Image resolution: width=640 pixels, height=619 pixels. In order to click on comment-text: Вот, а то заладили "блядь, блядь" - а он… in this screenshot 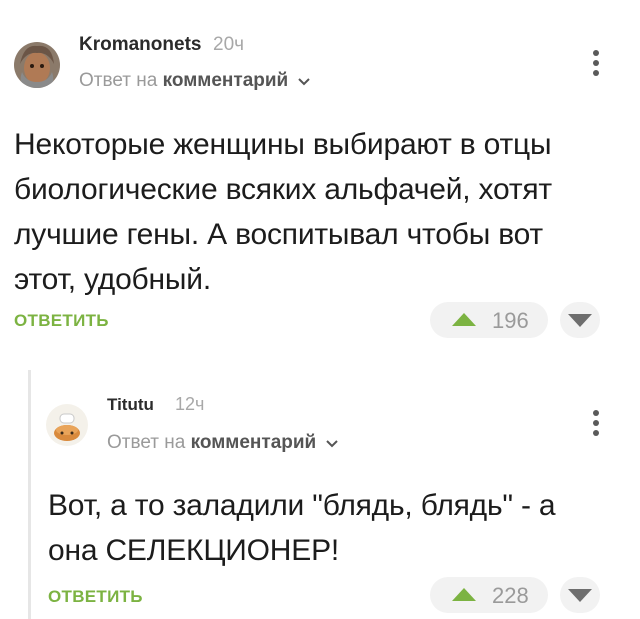, I will do `click(302, 528)`.